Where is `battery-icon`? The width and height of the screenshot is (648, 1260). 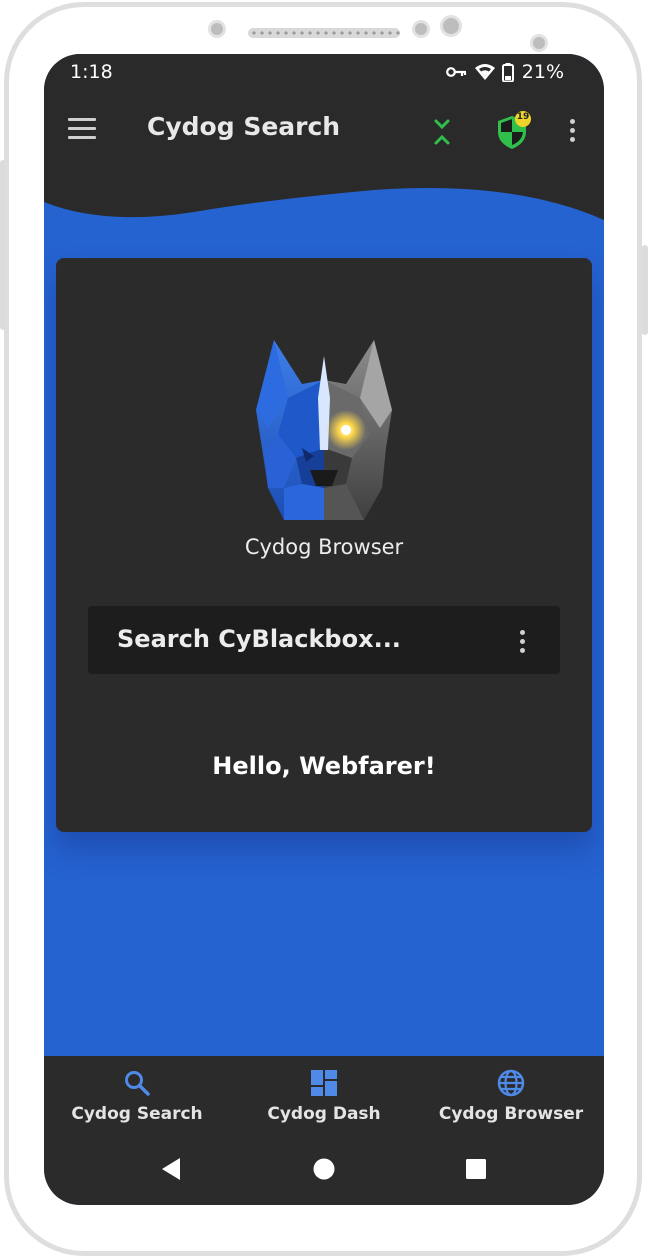
battery-icon is located at coordinates (507, 72).